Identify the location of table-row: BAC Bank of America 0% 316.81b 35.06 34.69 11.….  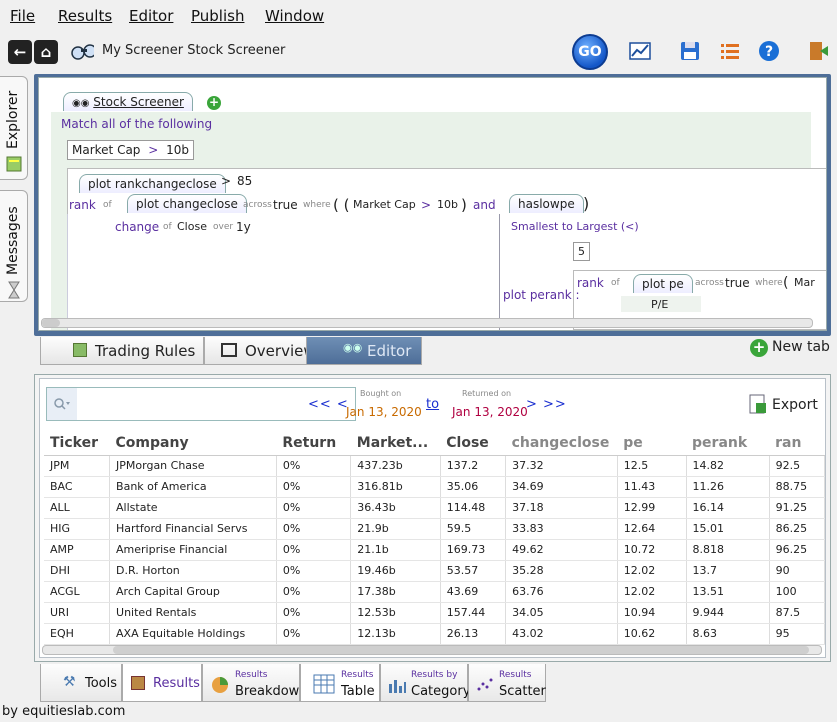
(434, 487).